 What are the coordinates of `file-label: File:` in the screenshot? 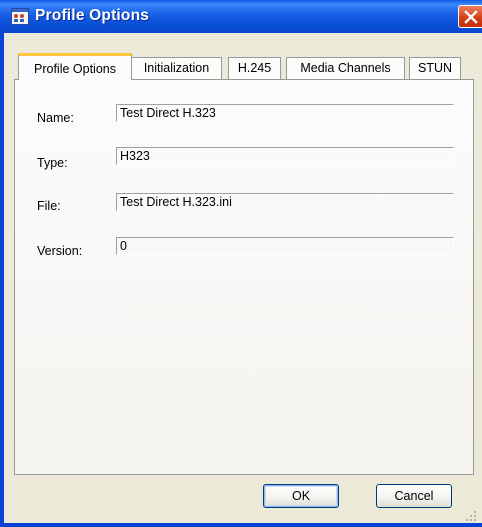 It's located at (49, 206).